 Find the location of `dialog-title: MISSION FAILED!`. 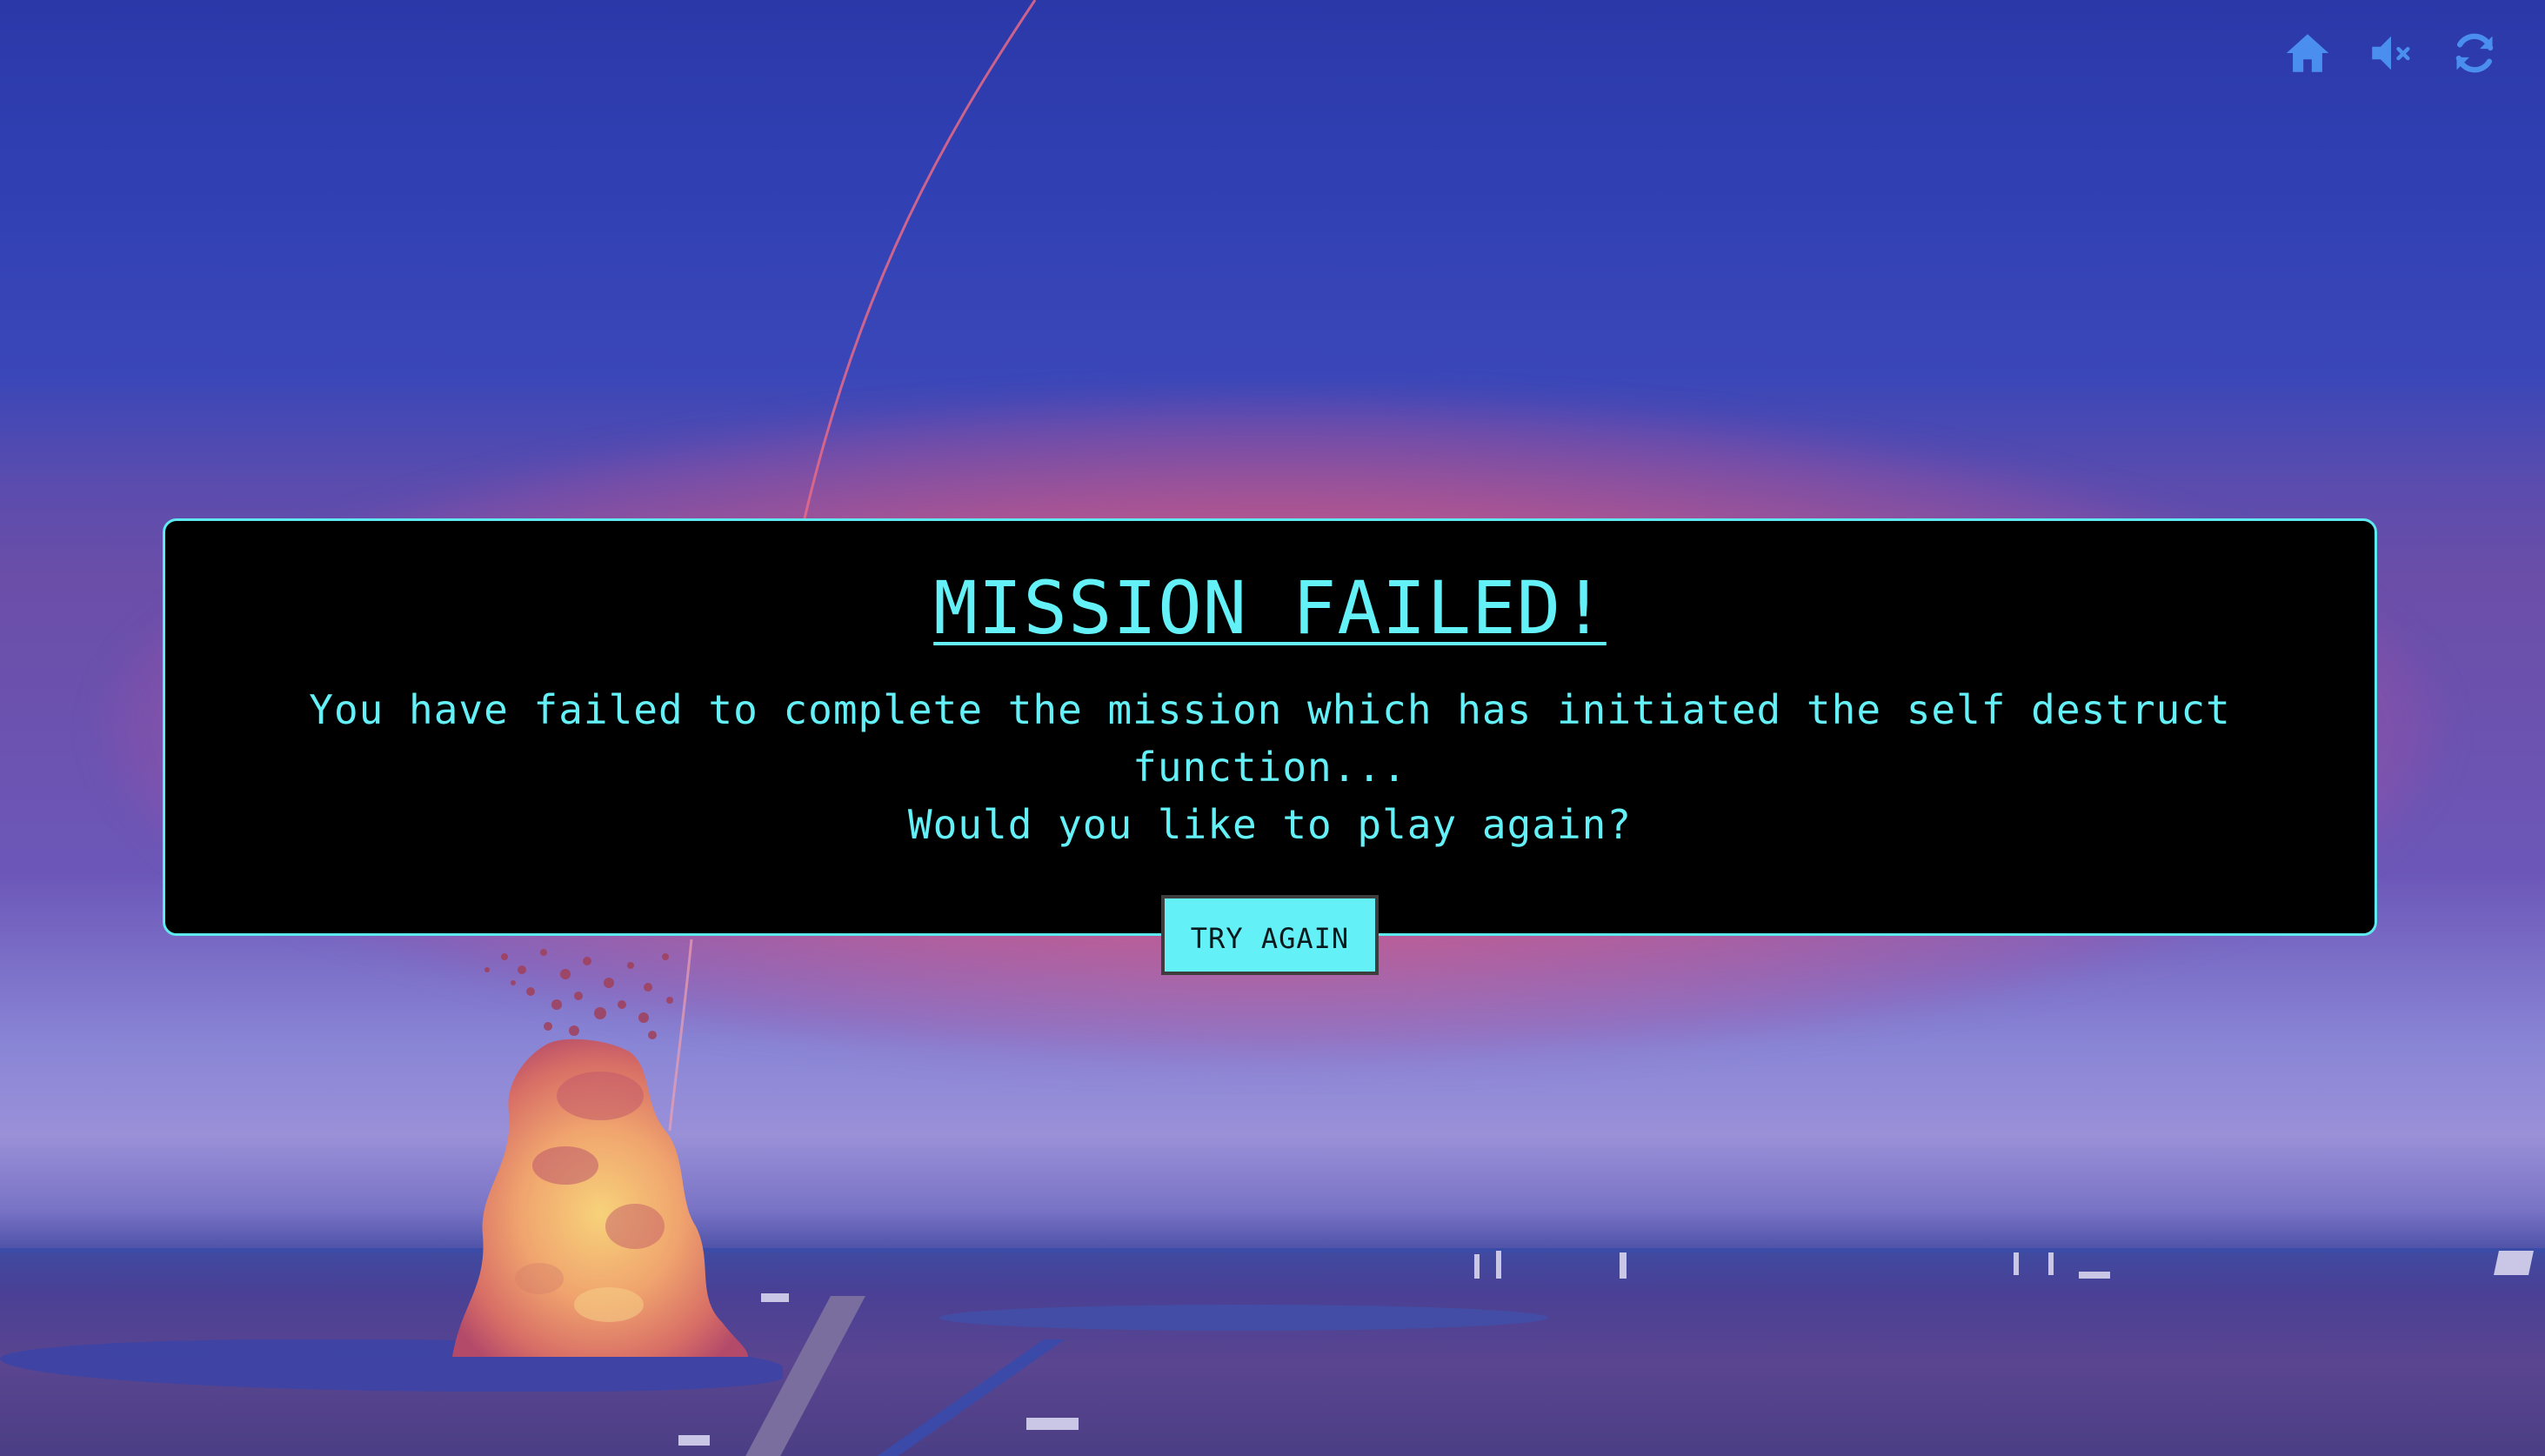

dialog-title: MISSION FAILED! is located at coordinates (1269, 608).